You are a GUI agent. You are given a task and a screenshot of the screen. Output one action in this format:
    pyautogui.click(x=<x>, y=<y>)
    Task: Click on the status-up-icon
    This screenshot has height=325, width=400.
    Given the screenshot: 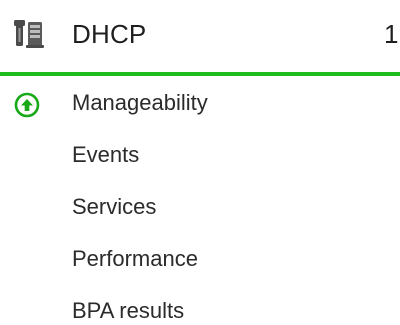 What is the action you would take?
    pyautogui.click(x=27, y=105)
    